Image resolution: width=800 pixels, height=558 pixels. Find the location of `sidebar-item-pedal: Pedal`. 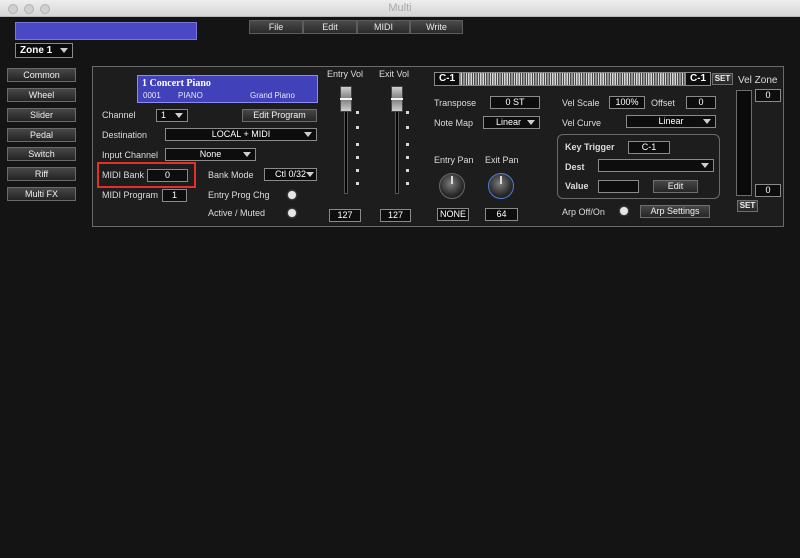

sidebar-item-pedal: Pedal is located at coordinates (41, 135).